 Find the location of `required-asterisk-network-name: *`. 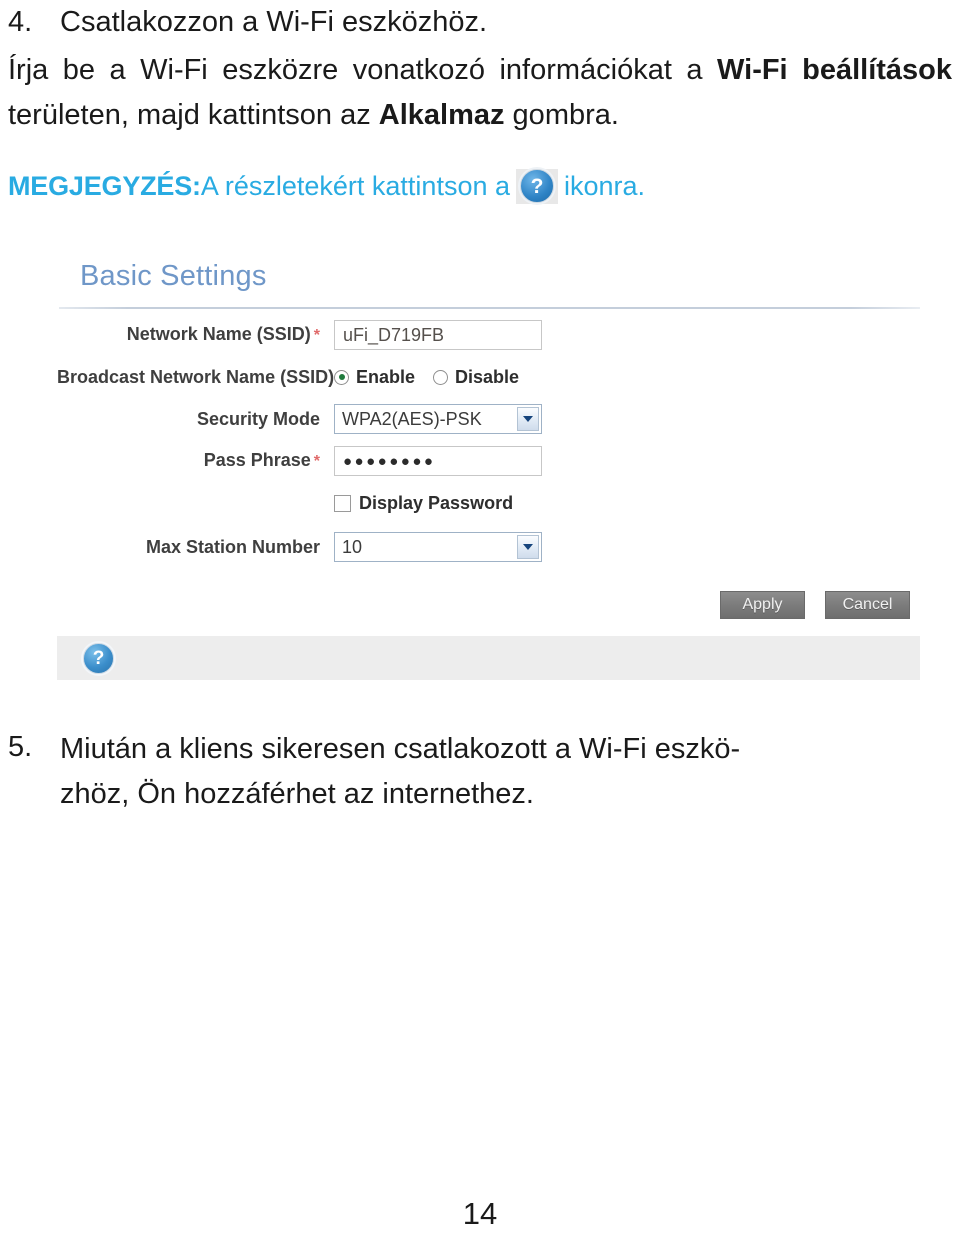

required-asterisk-network-name: * is located at coordinates (316, 335).